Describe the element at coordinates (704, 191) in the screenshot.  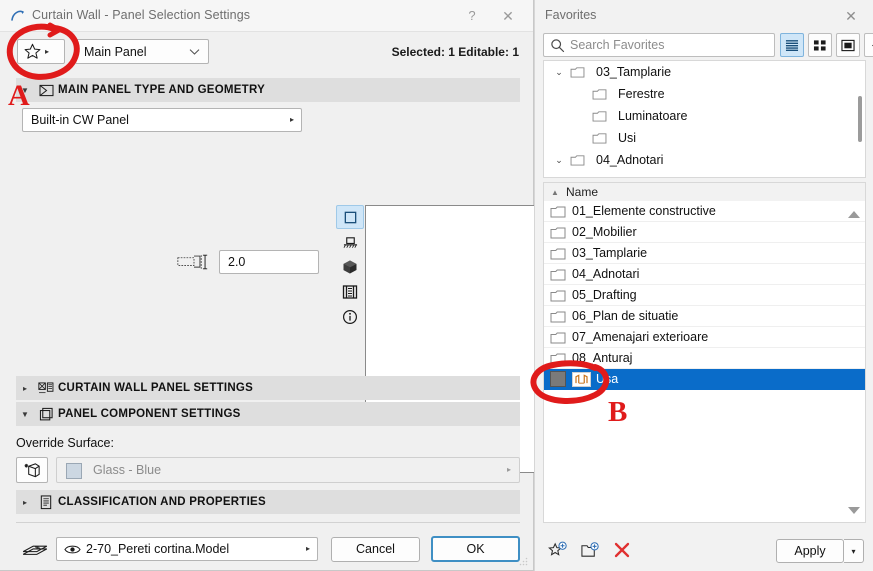
I see `favorites-list-header: ▲ Name` at that location.